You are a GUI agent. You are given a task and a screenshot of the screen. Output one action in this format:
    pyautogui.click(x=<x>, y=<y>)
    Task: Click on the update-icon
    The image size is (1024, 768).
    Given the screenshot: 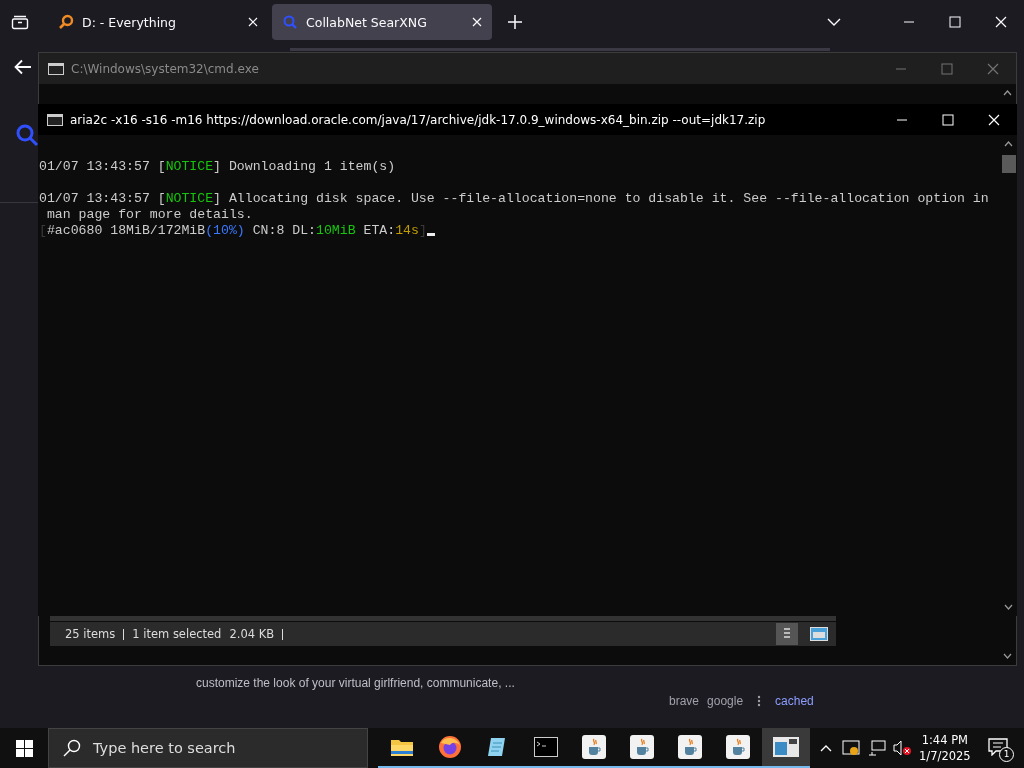 What is the action you would take?
    pyautogui.click(x=851, y=748)
    